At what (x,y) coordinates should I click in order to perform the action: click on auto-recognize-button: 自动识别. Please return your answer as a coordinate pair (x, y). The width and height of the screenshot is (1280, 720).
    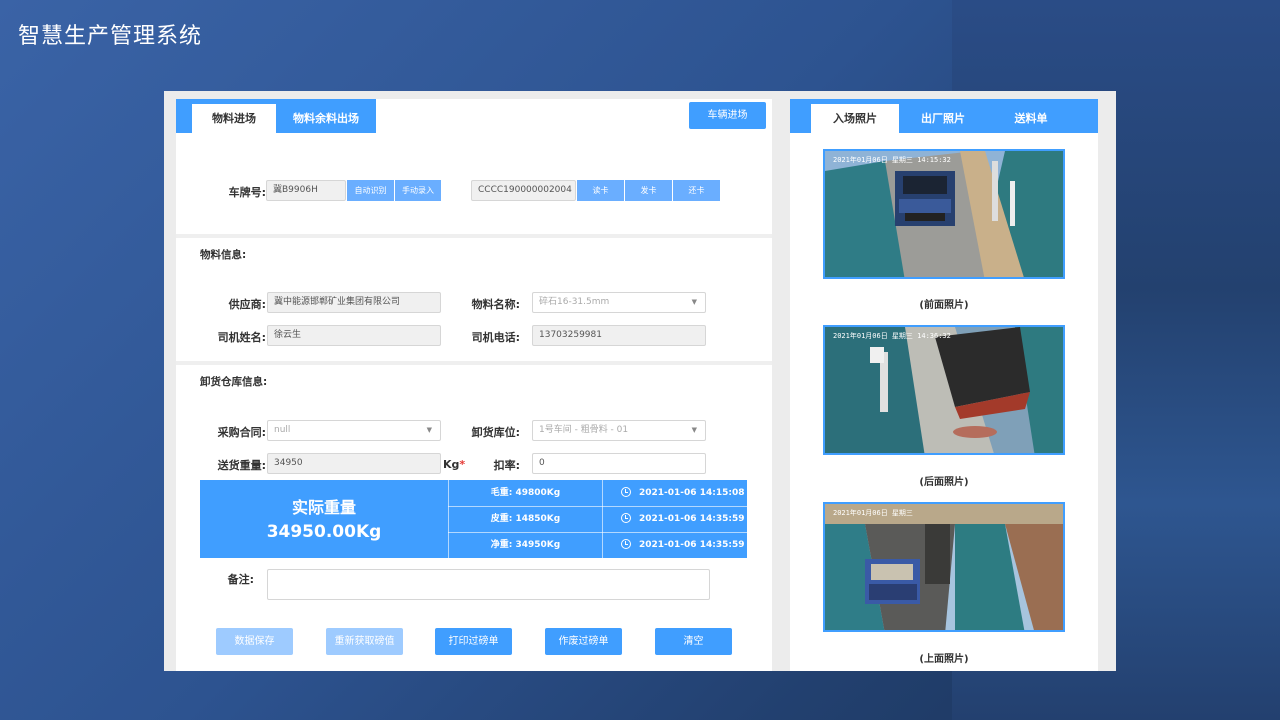
    Looking at the image, I should click on (370, 190).